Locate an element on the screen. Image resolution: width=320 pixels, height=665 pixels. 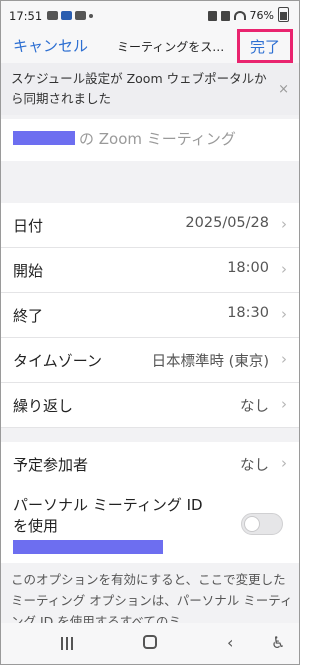
battery-percent: 76% is located at coordinates (261, 15).